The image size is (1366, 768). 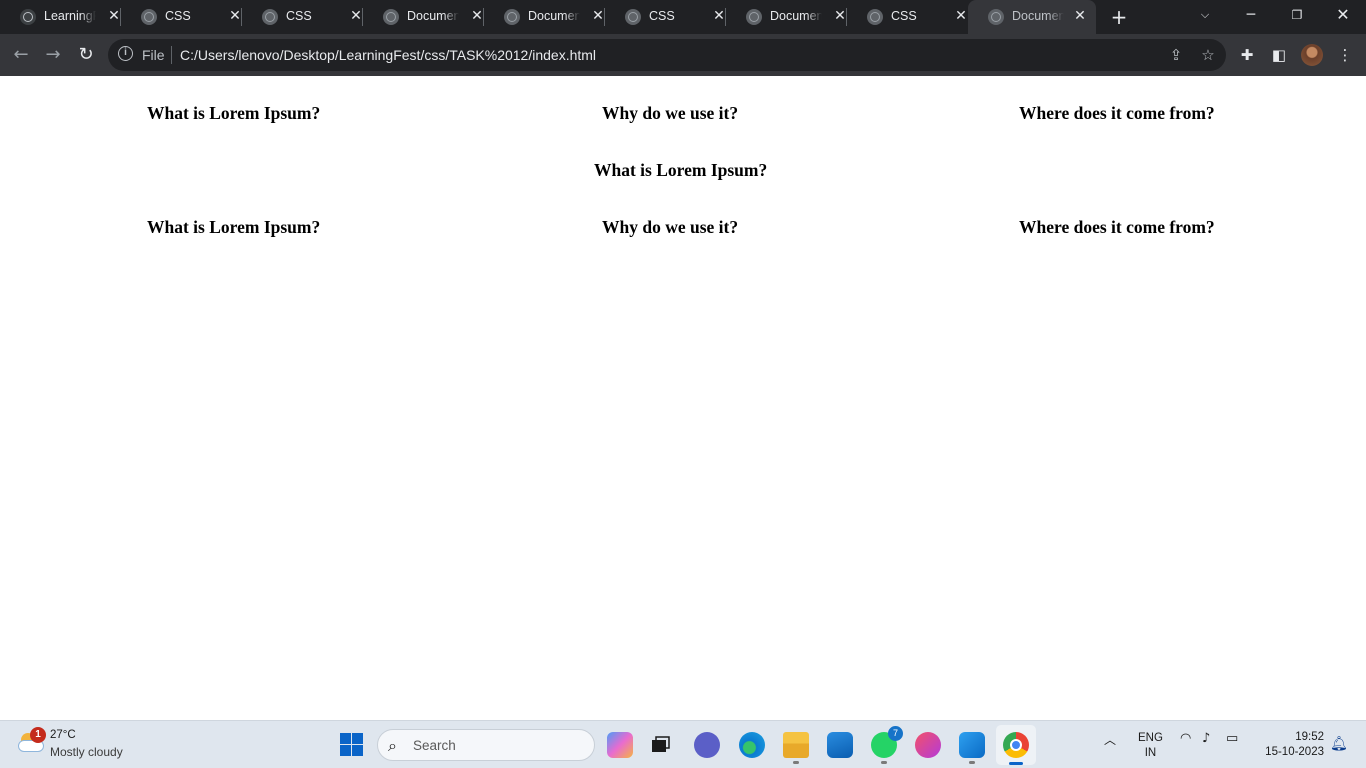 What do you see at coordinates (1176, 55) in the screenshot?
I see `share-icon: ⇪` at bounding box center [1176, 55].